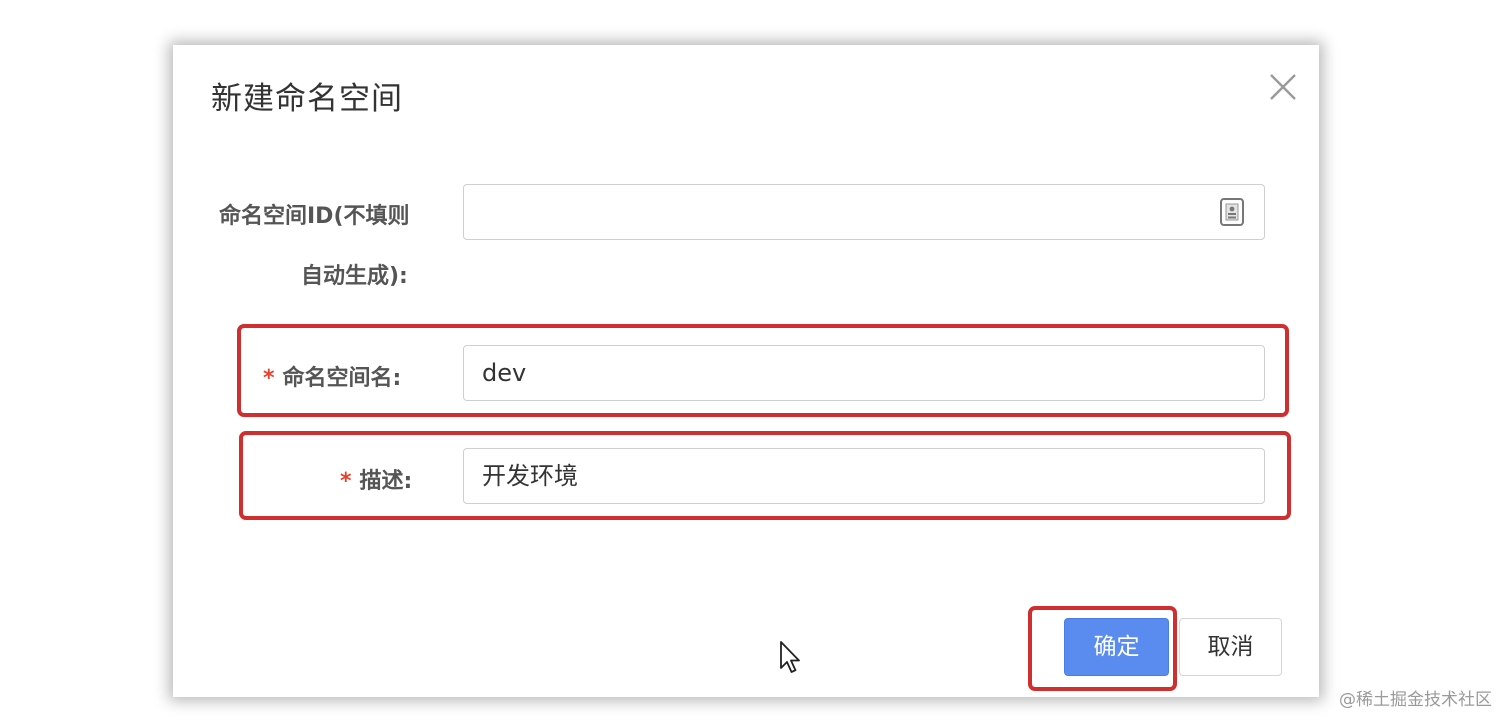  I want to click on namespace-id-label-line2: 自动生成):, so click(354, 276).